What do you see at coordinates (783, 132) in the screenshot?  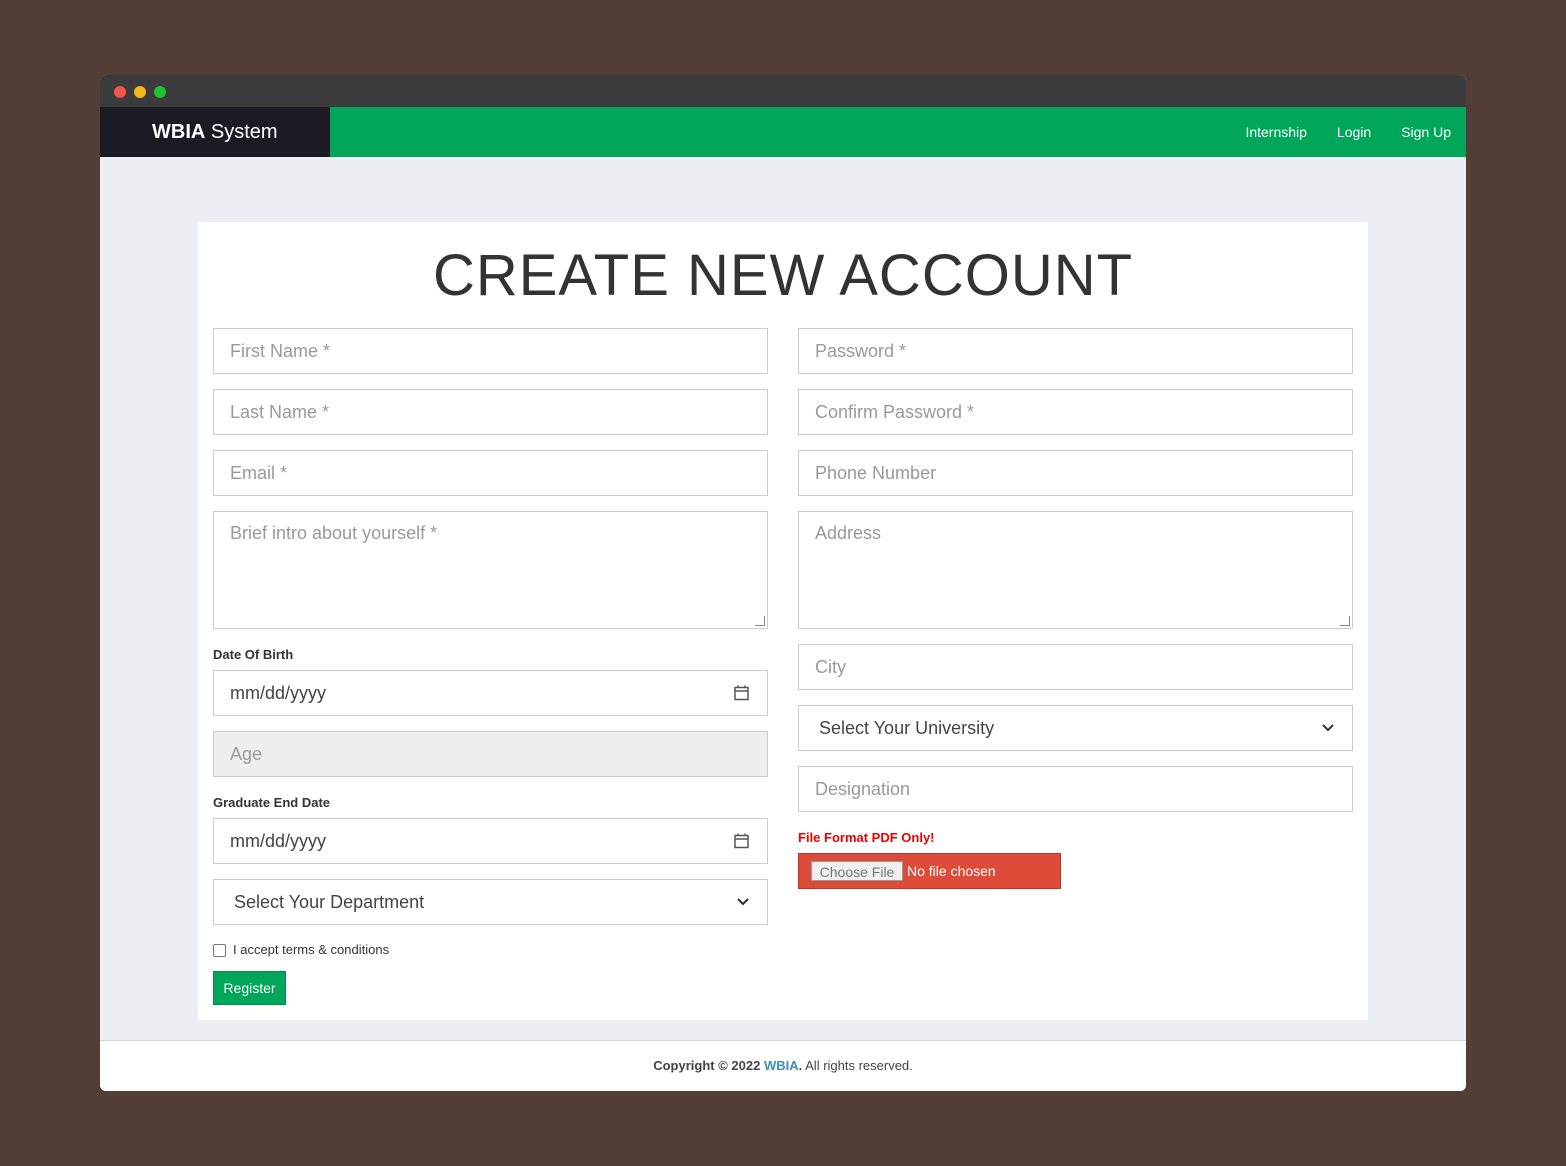 I see `top-navbar: WBIA System Internship Login Sign Up` at bounding box center [783, 132].